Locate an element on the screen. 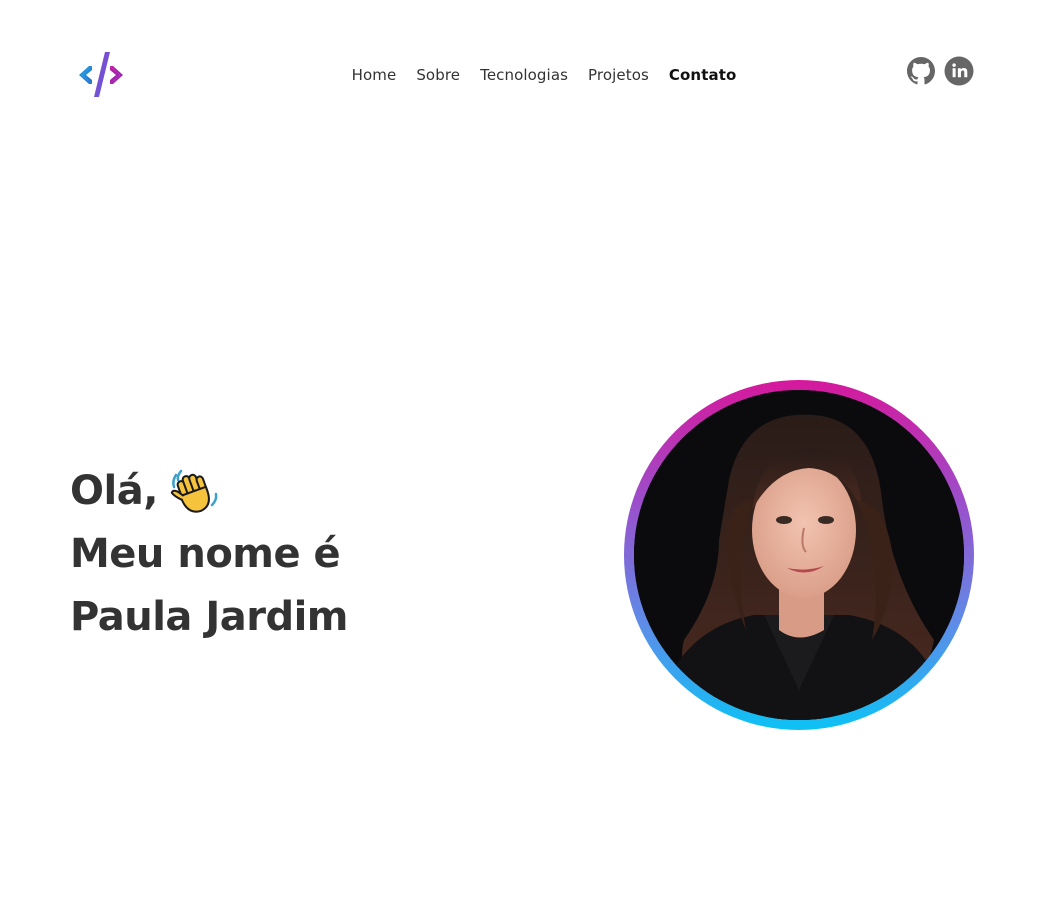 The width and height of the screenshot is (1058, 924). linkedin-icon is located at coordinates (959, 71).